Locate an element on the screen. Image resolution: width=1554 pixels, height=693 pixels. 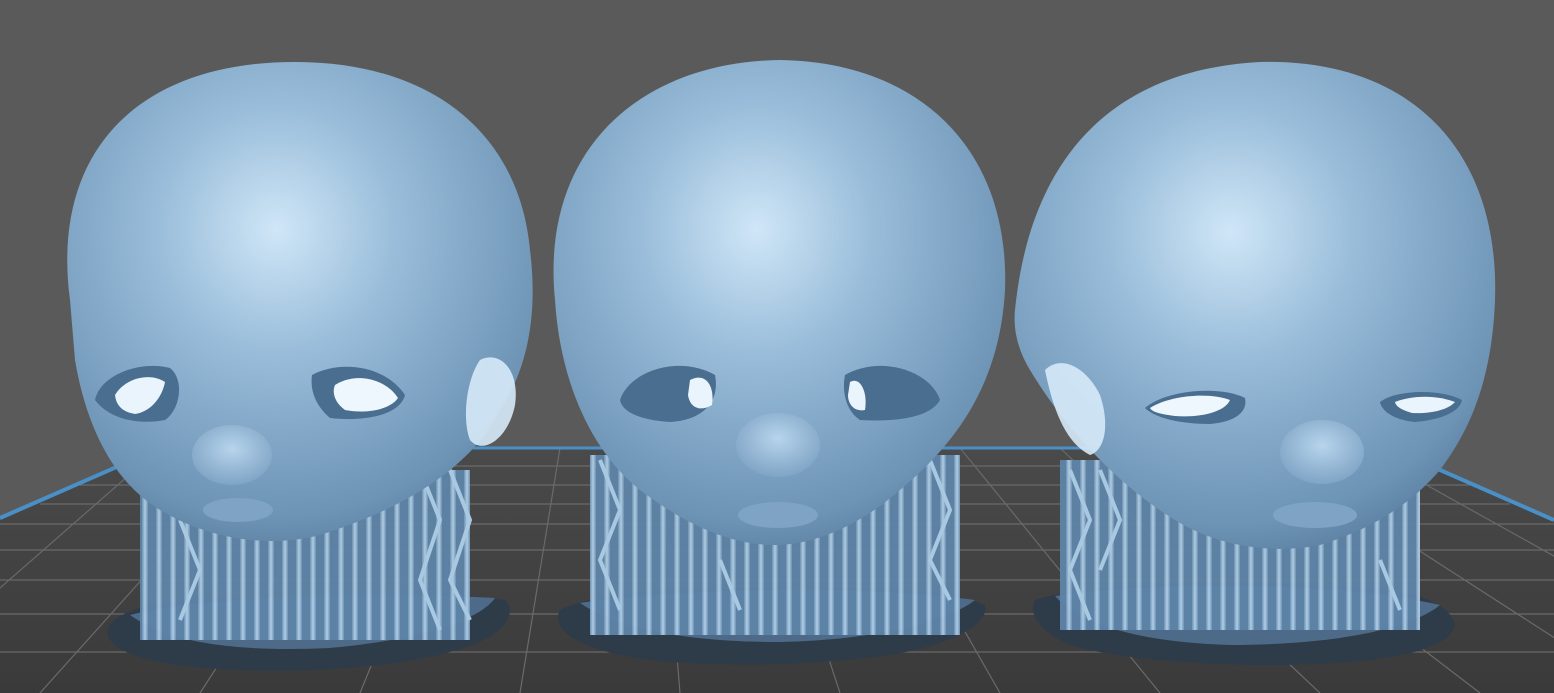
nose-left is located at coordinates (232, 455).